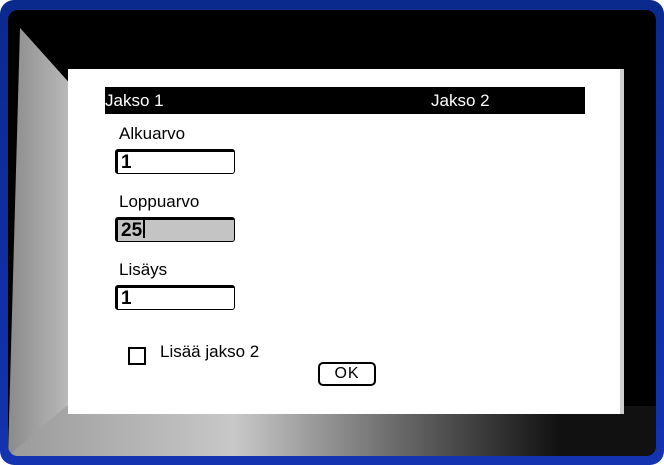 This screenshot has height=465, width=664. What do you see at coordinates (152, 133) in the screenshot?
I see `start-value-label: Alkuarvo` at bounding box center [152, 133].